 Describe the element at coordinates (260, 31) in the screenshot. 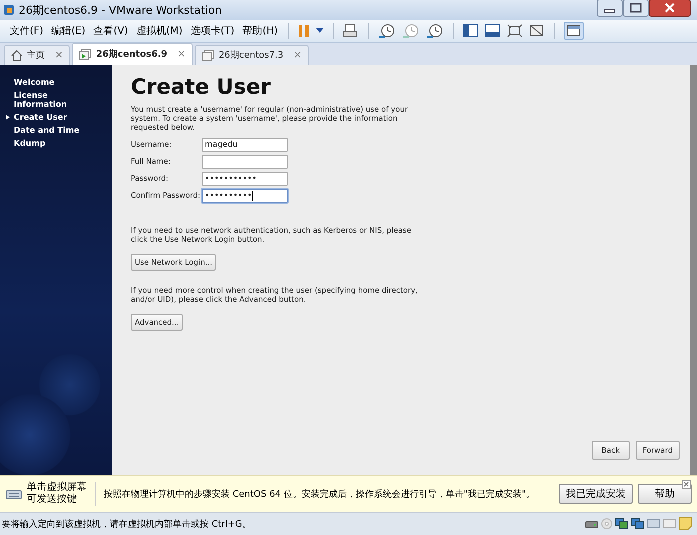

I see `menu-item: 帮助(H)` at that location.